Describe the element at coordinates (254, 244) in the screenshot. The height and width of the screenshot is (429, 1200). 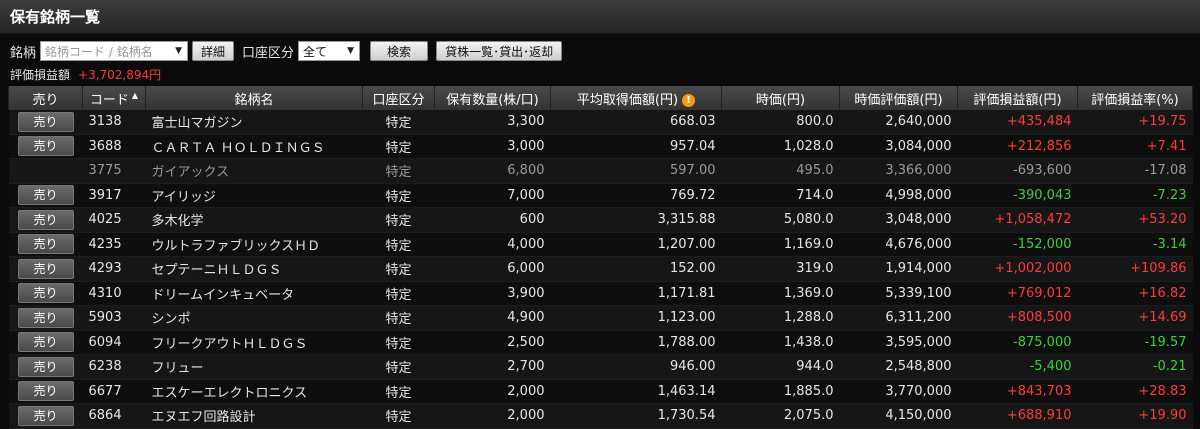
I see `cell-name: ウルトラファブリックスＨＤ` at that location.